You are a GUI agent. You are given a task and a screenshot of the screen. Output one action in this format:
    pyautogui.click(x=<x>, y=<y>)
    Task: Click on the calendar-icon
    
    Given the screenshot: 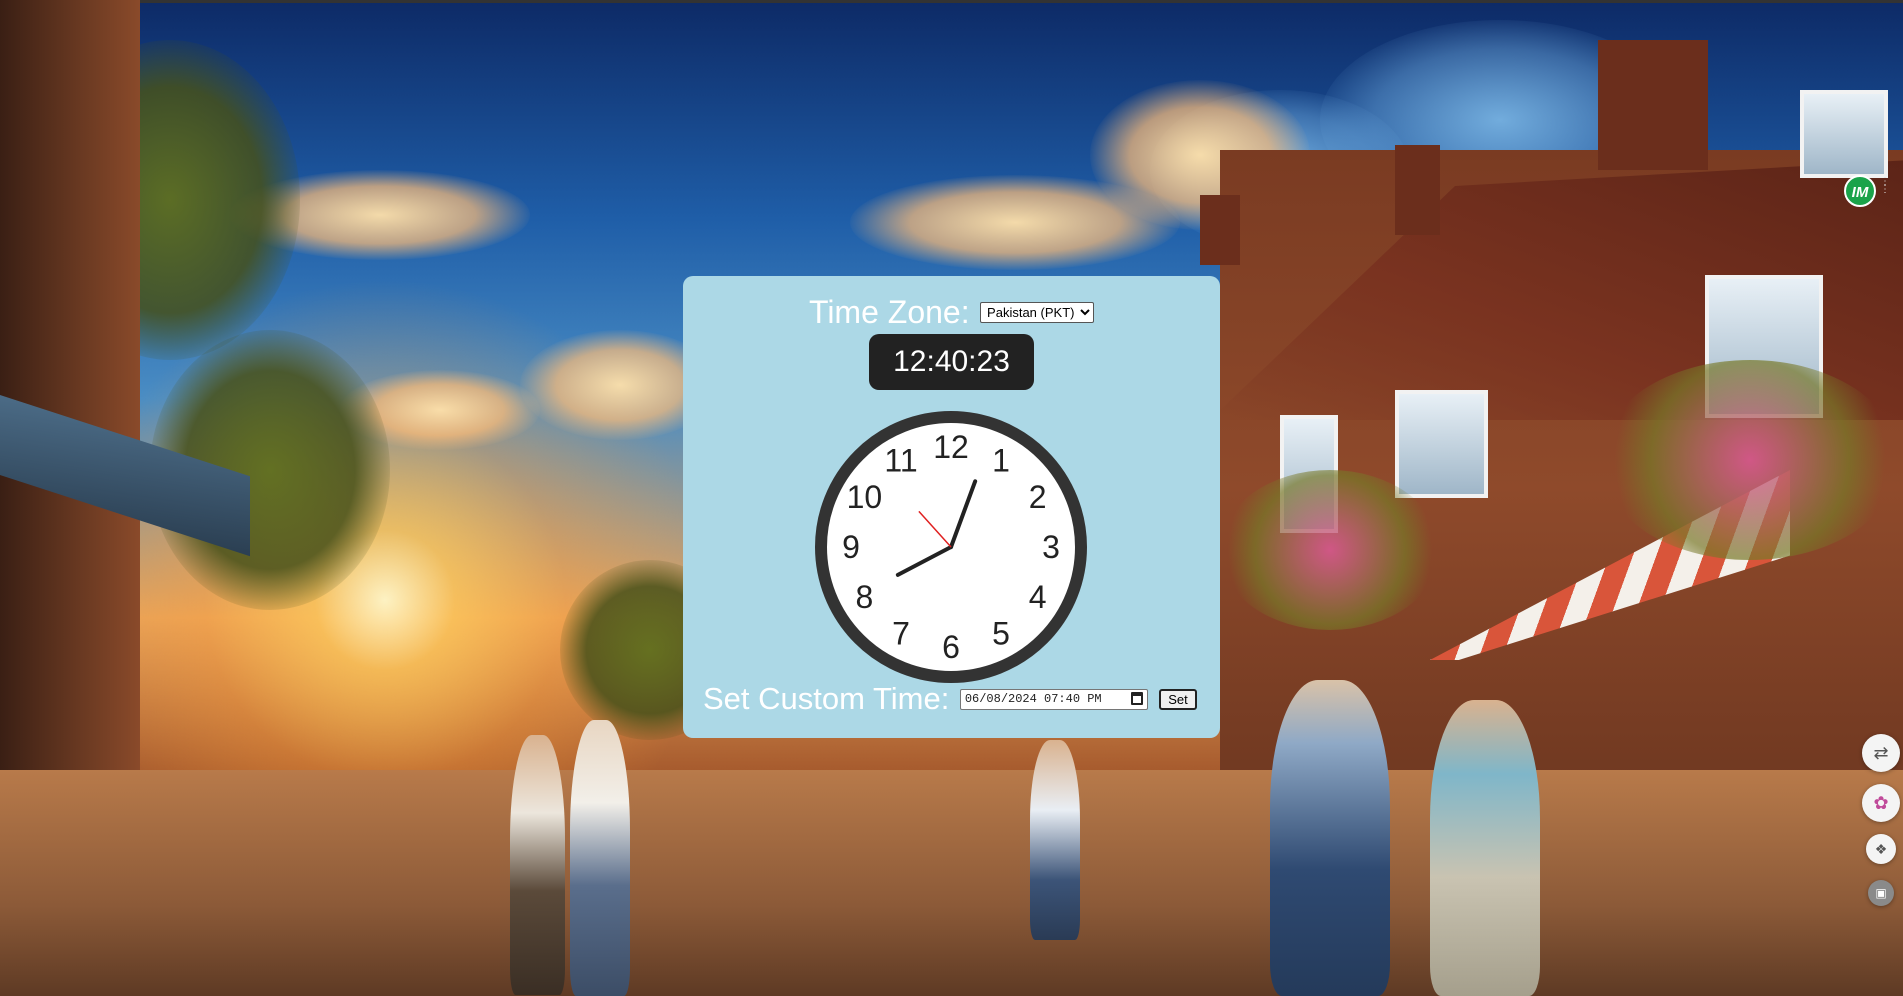 What is the action you would take?
    pyautogui.click(x=1136, y=698)
    